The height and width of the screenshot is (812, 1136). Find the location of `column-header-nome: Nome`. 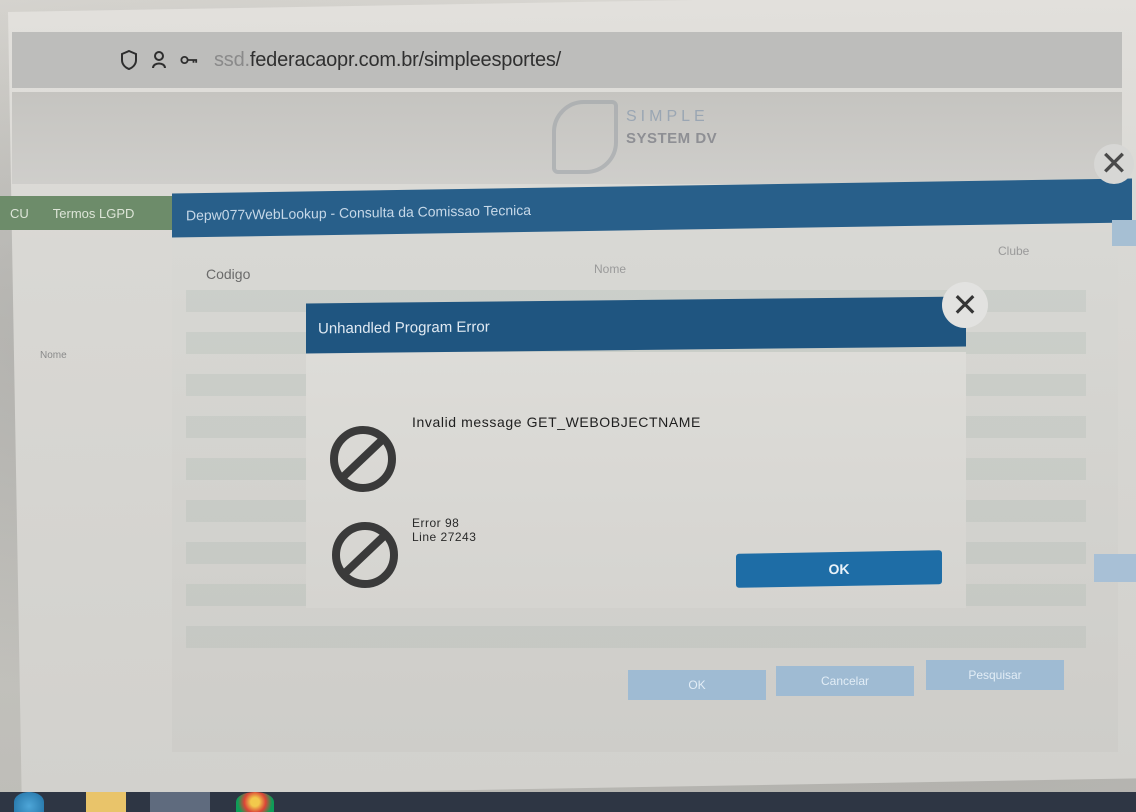

column-header-nome: Nome is located at coordinates (610, 269).